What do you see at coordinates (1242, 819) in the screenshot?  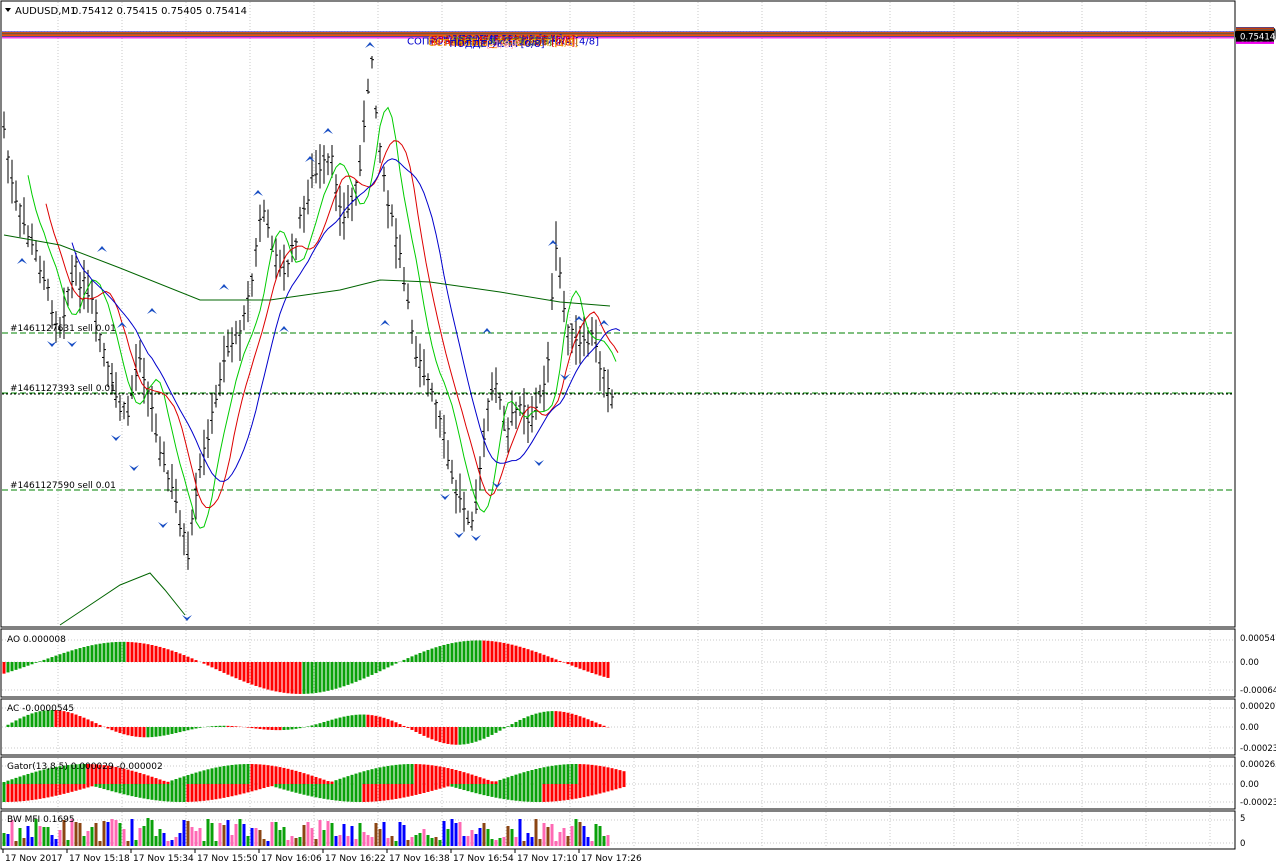 I see `bwmfi-tick-top: 5` at bounding box center [1242, 819].